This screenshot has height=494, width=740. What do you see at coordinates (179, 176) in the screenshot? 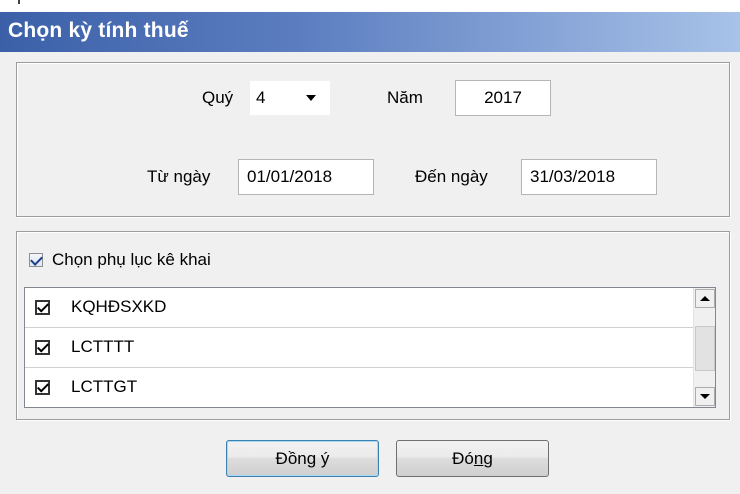
I see `from-date-label: Từ ngày` at bounding box center [179, 176].